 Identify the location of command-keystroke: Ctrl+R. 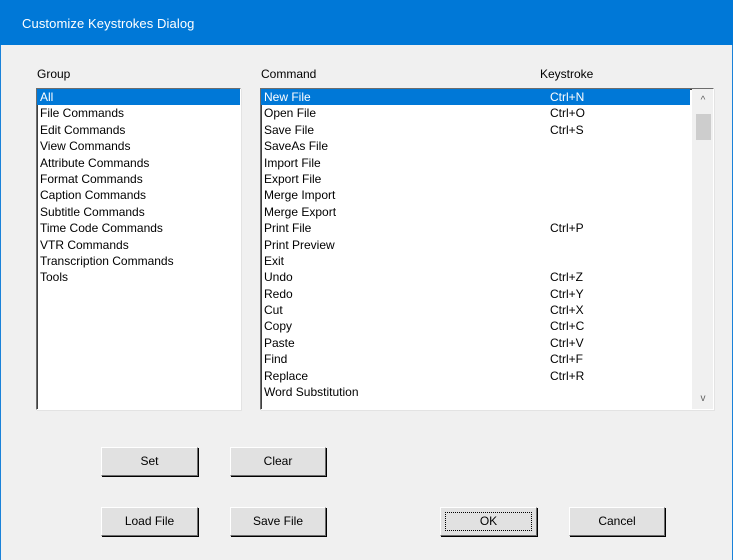
(567, 375).